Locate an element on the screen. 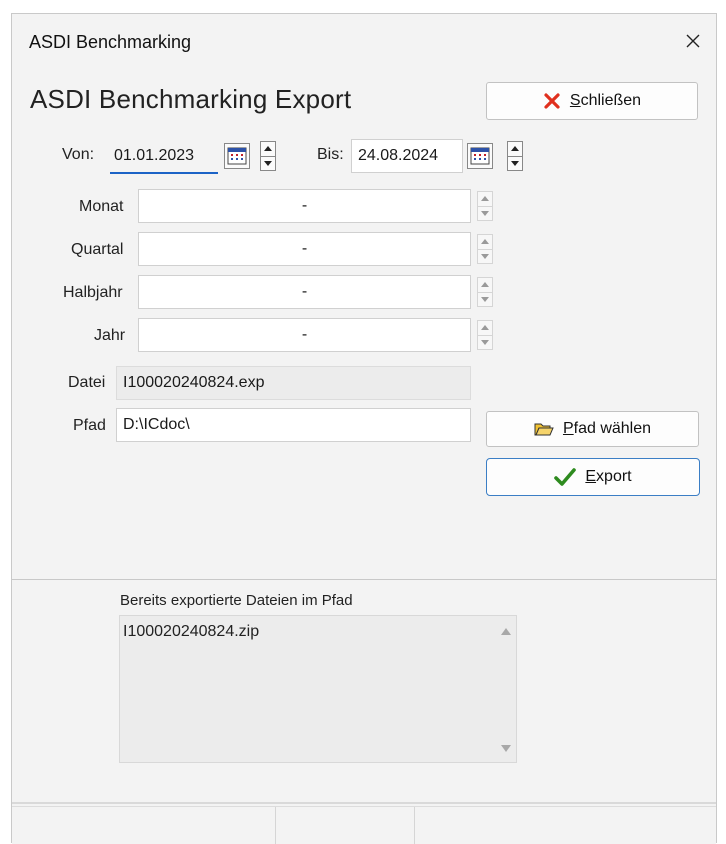 The height and width of the screenshot is (844, 726). to-date-spinner is located at coordinates (515, 156).